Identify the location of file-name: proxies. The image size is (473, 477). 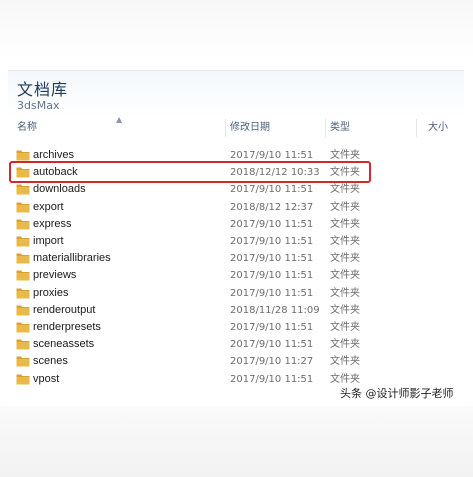
(51, 292).